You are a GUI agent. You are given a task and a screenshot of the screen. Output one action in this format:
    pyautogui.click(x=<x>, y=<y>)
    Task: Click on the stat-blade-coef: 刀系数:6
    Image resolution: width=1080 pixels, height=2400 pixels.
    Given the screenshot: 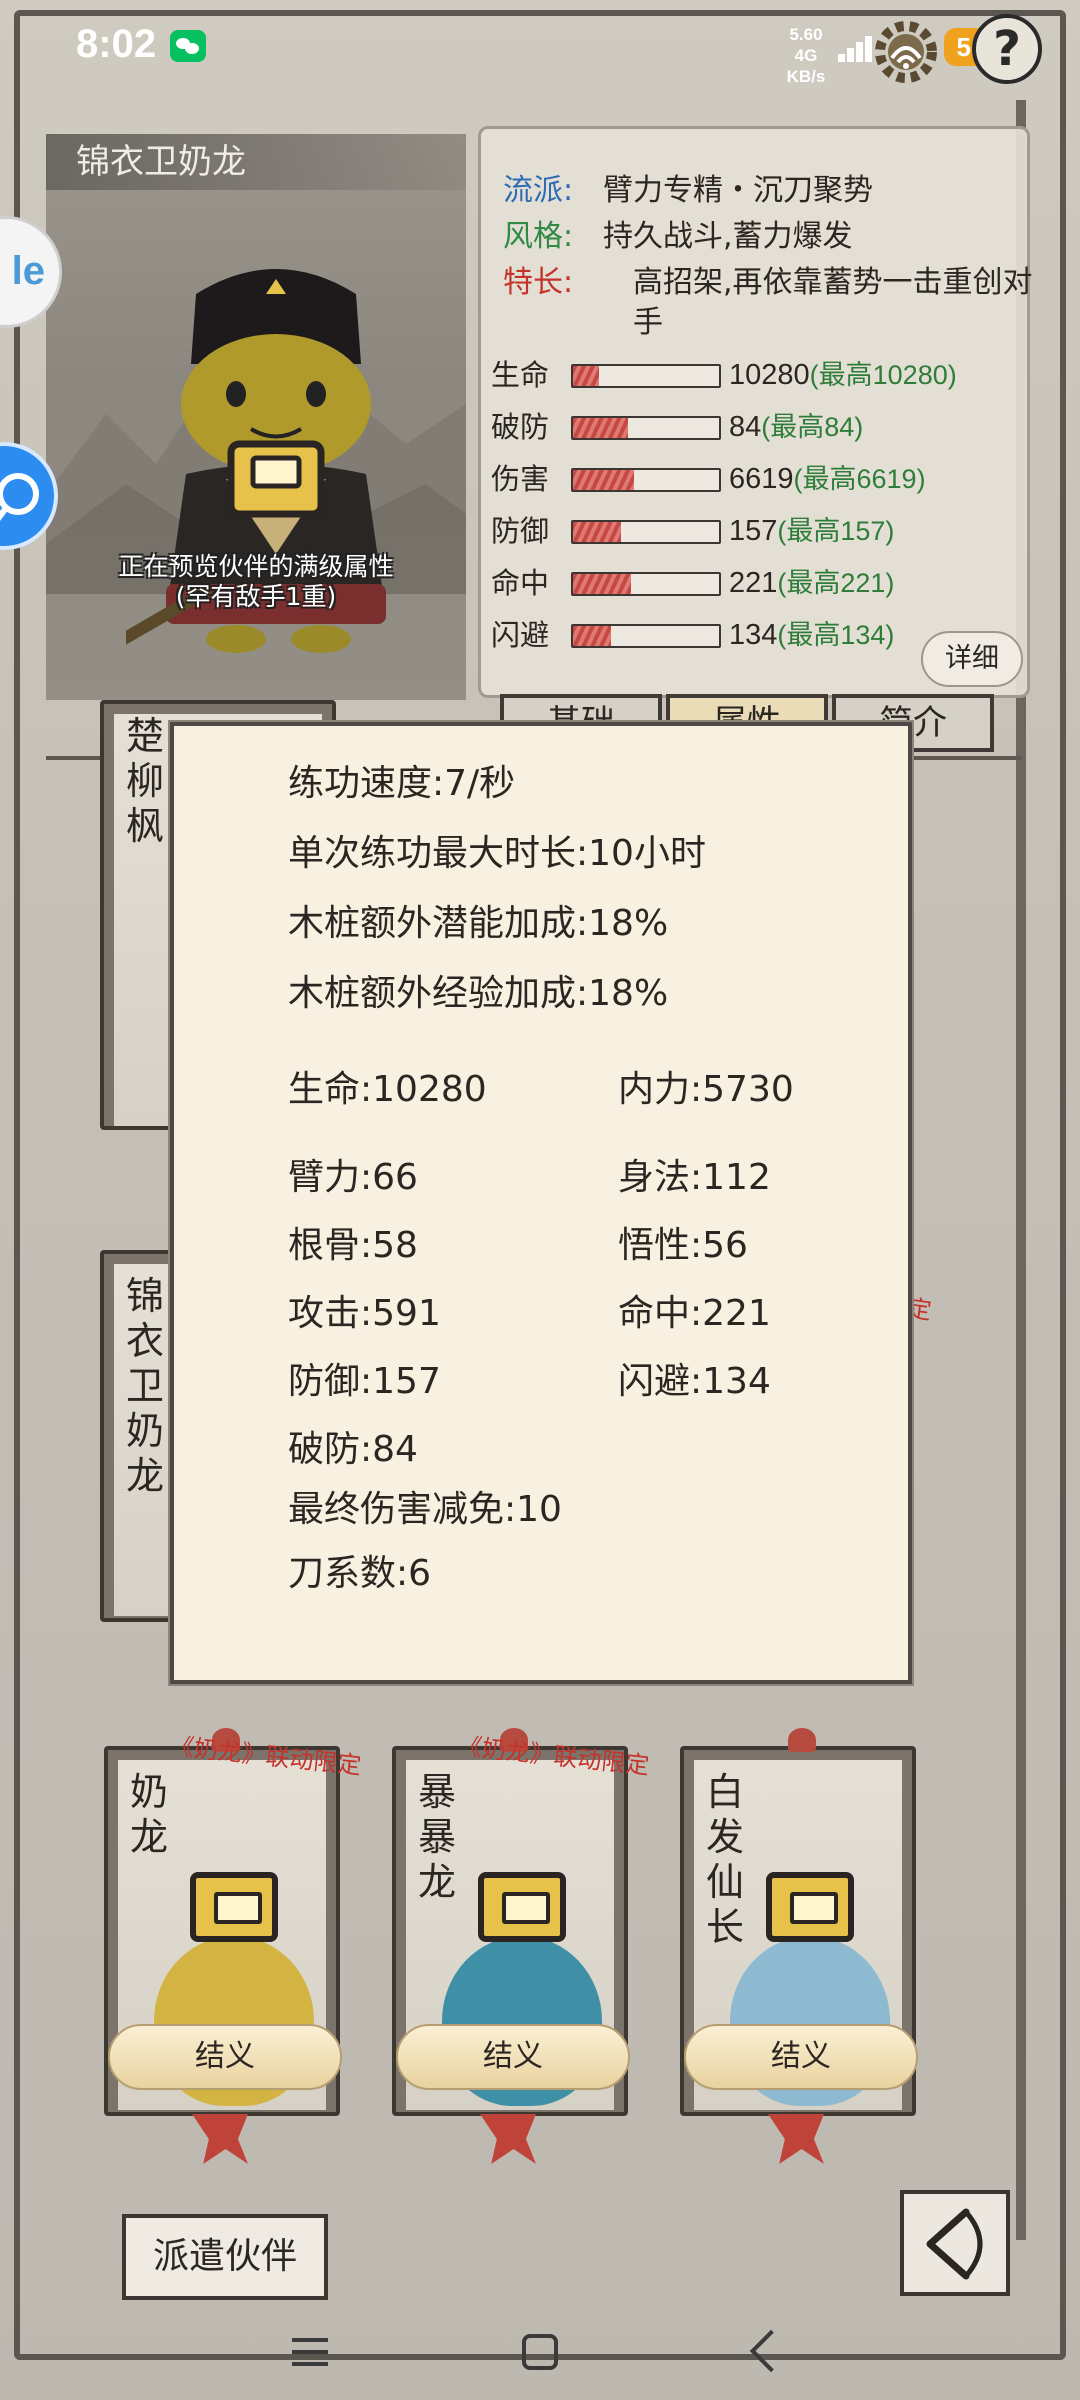 What is the action you would take?
    pyautogui.click(x=360, y=1573)
    